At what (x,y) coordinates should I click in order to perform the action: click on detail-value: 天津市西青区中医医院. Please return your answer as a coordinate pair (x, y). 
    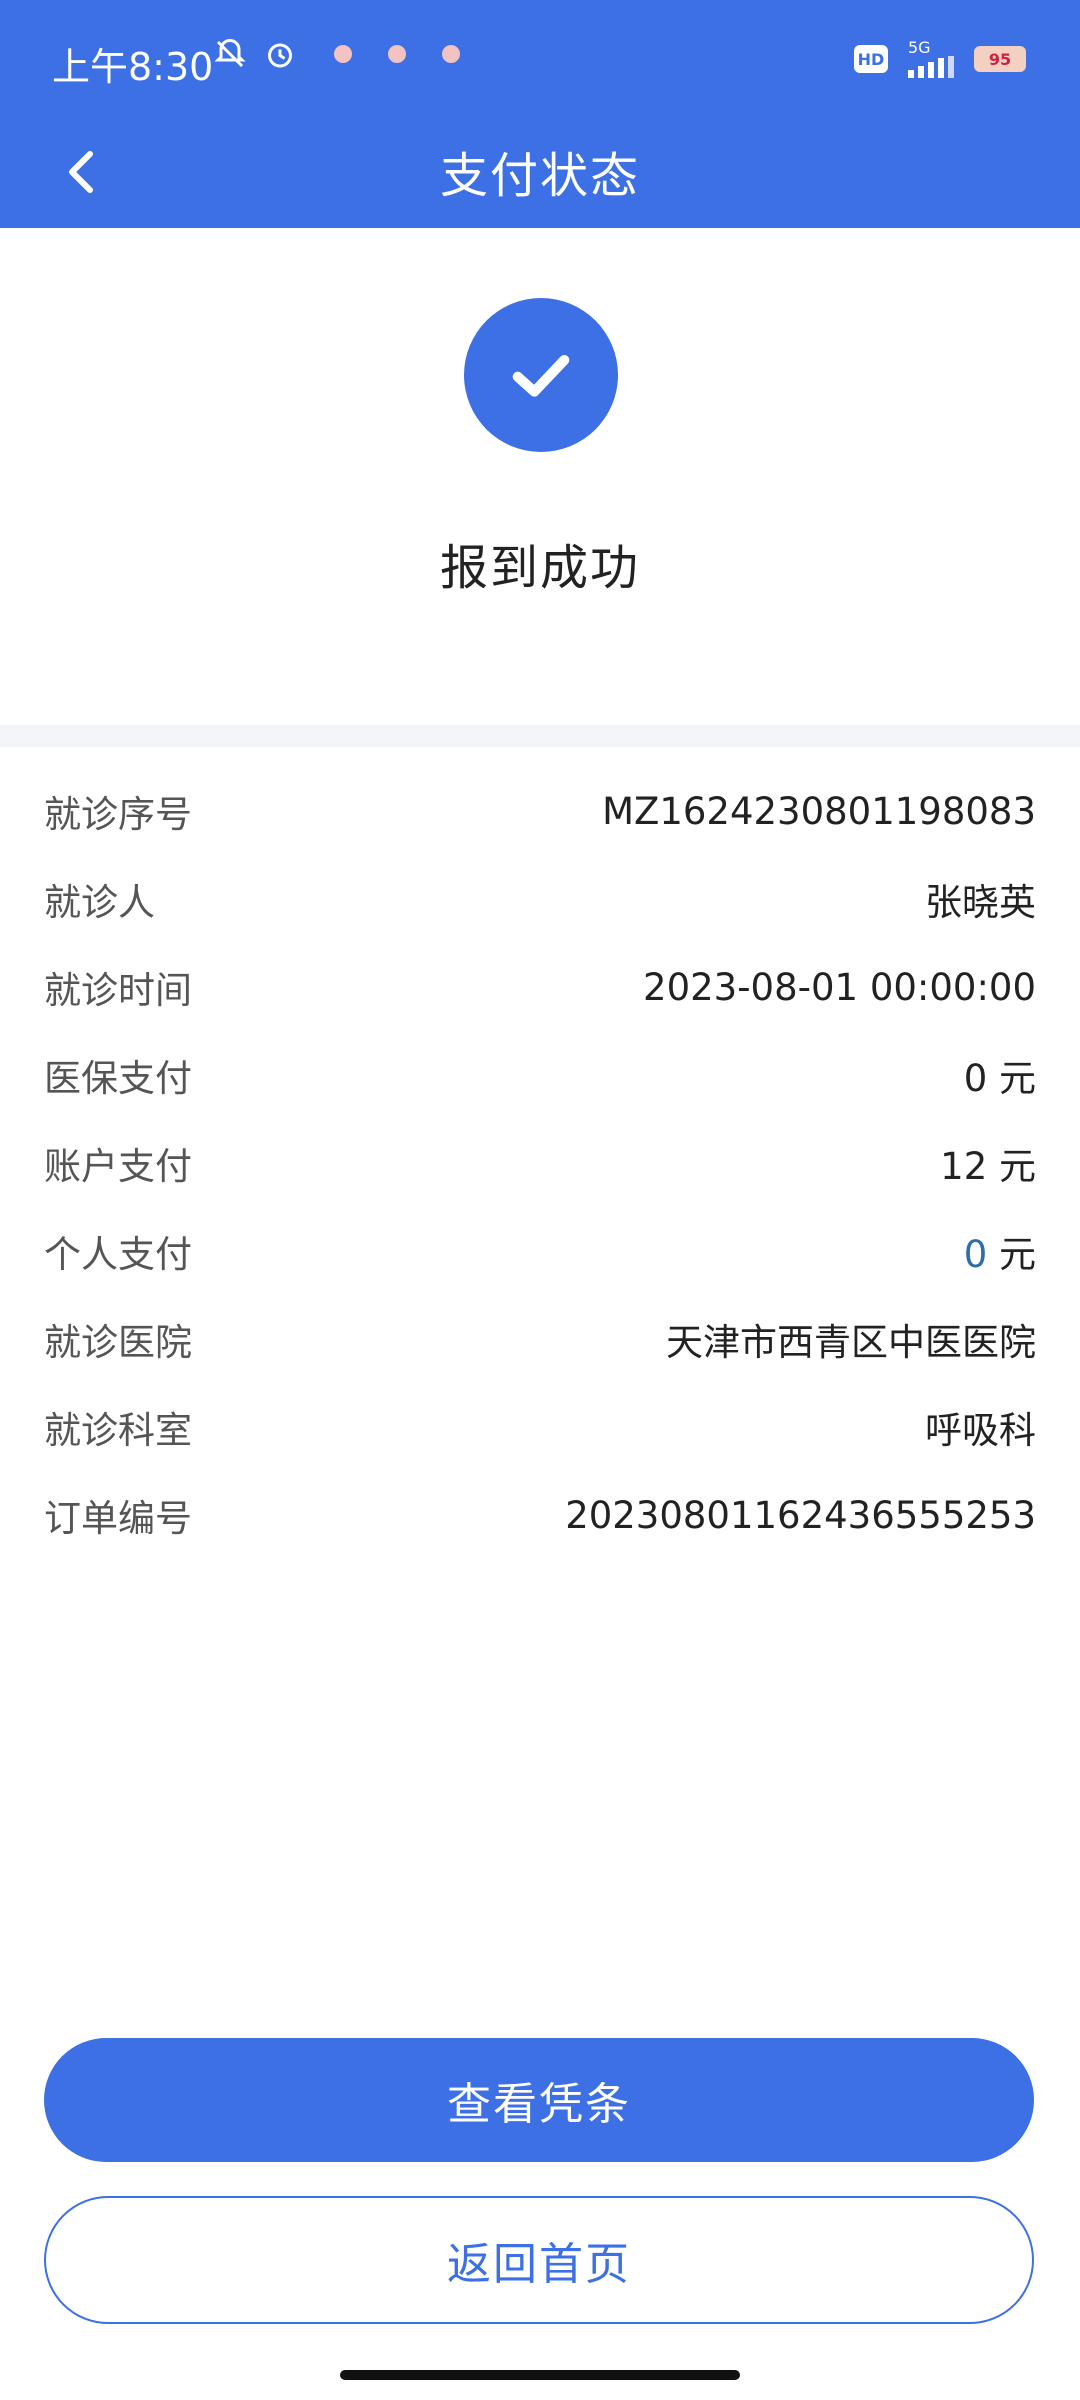
    Looking at the image, I should click on (851, 1342).